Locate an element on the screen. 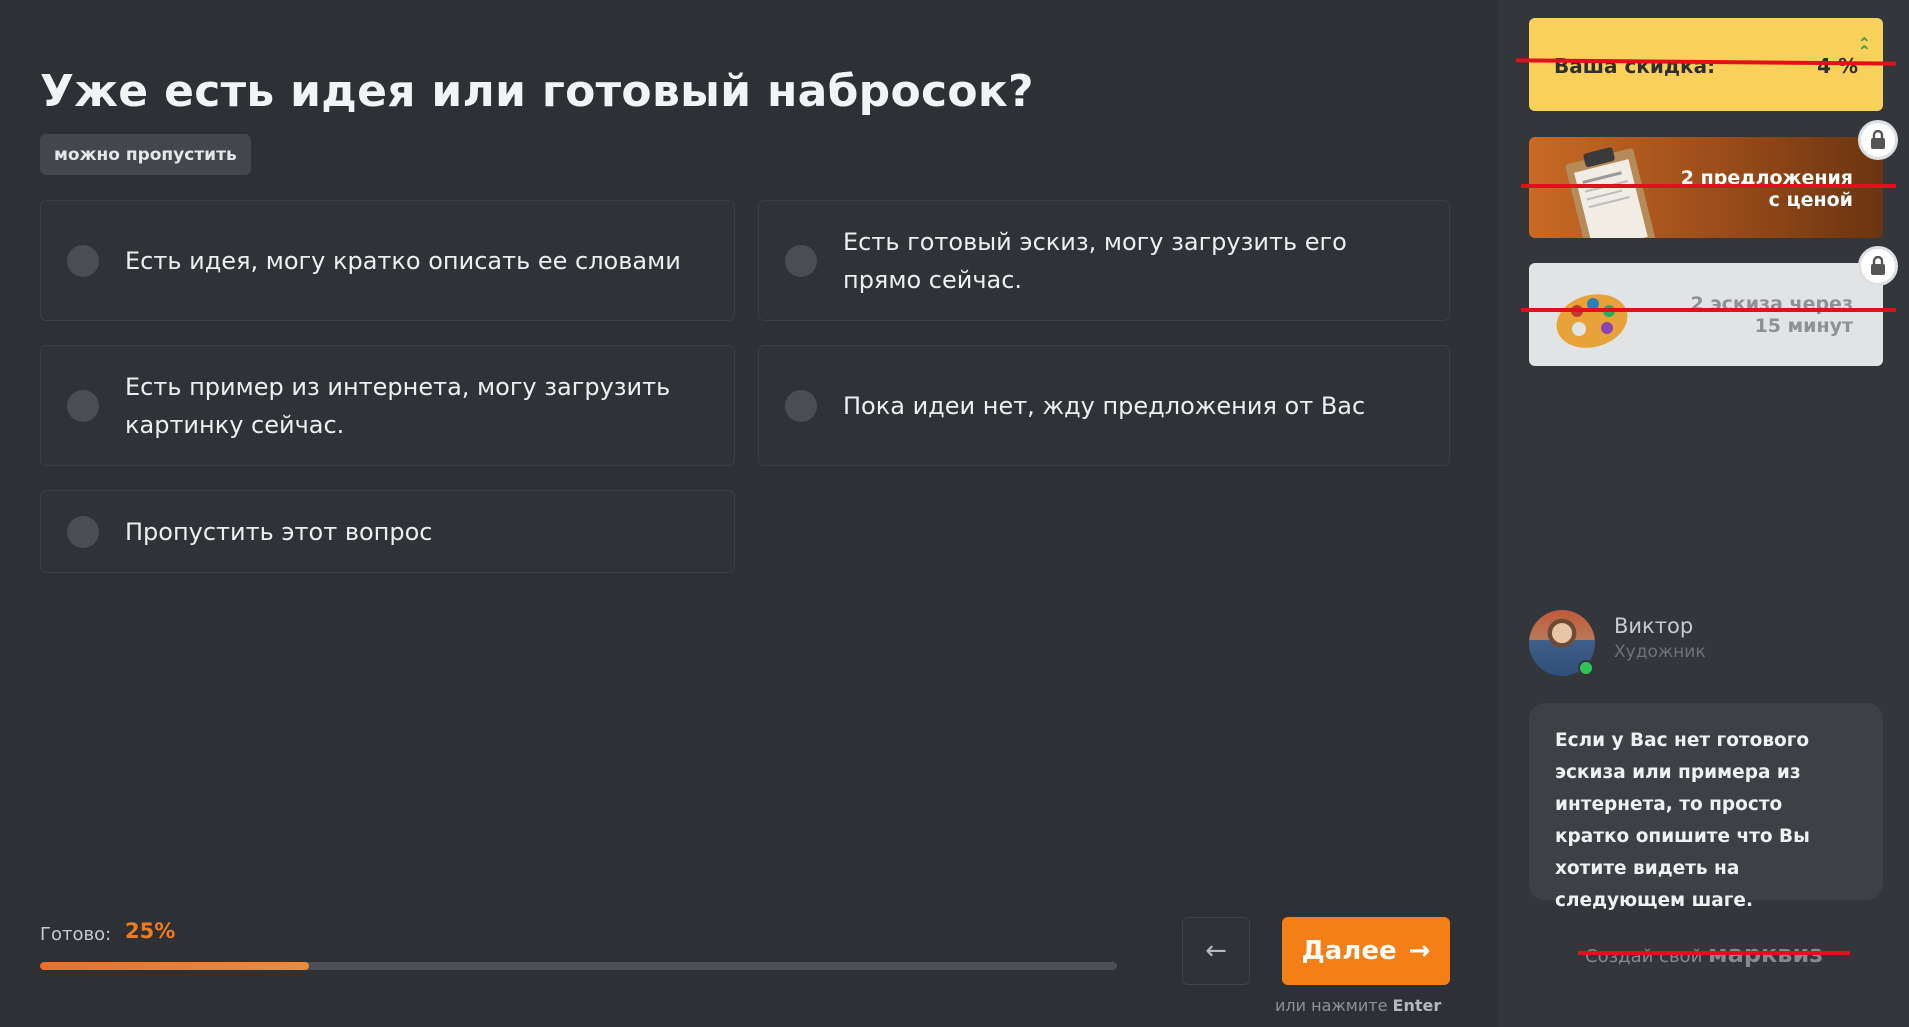 Image resolution: width=1909 pixels, height=1027 pixels. offer-text: 2 эскиза через 15 минут is located at coordinates (1771, 315).